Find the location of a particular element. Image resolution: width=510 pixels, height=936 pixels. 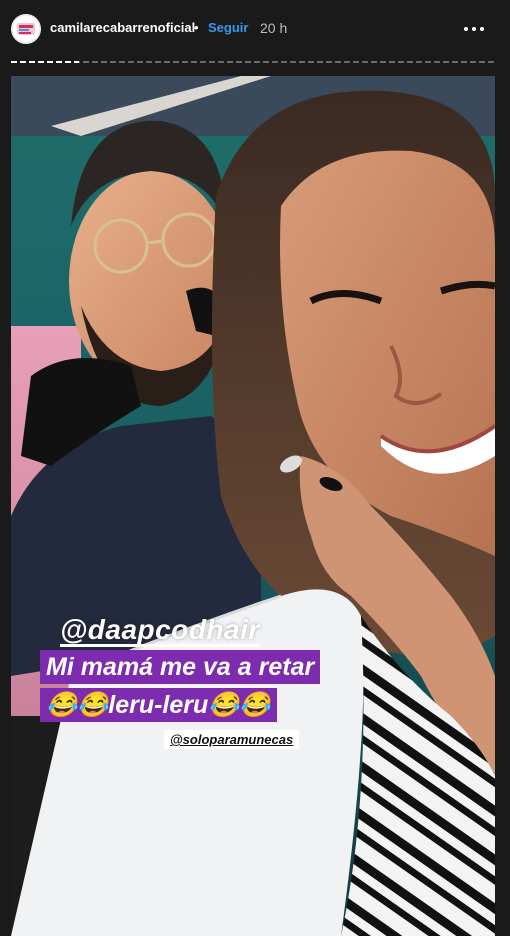

mention-tag-main: @daapcodhair is located at coordinates (160, 630).